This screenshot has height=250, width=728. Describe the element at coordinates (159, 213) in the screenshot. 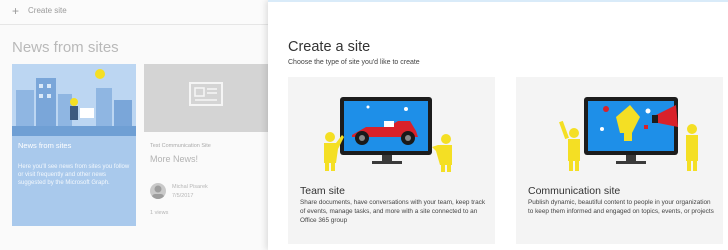

I see `news-card-views: 1 views` at that location.